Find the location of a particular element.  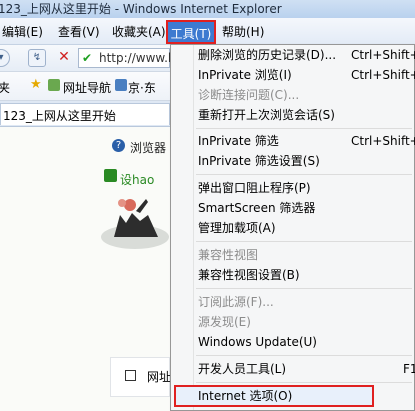

favorite-link-jd: 京·东 is located at coordinates (142, 87).